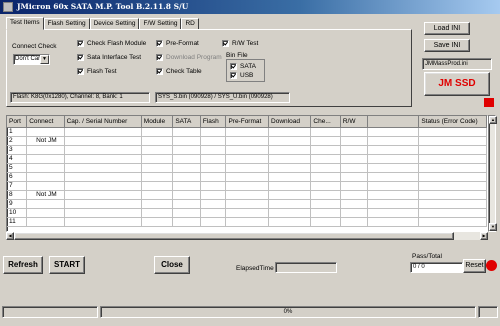  I want to click on table-row: 10, so click(247, 213).